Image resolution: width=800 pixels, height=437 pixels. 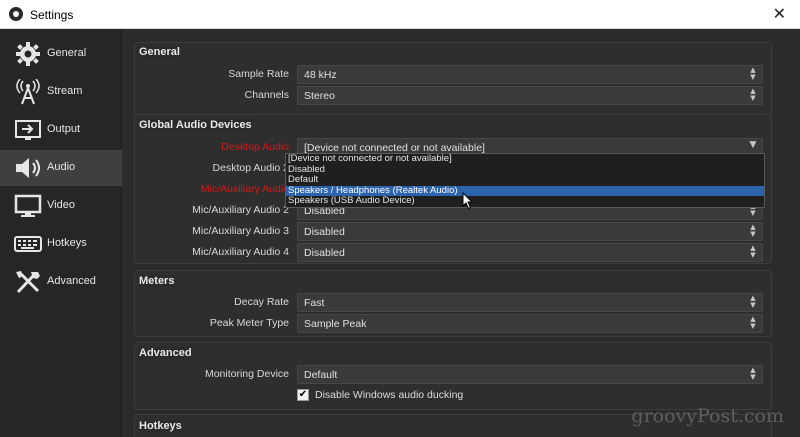 I want to click on mic-aux-4-label: Mic/Auxiliary Audio 4, so click(x=240, y=252).